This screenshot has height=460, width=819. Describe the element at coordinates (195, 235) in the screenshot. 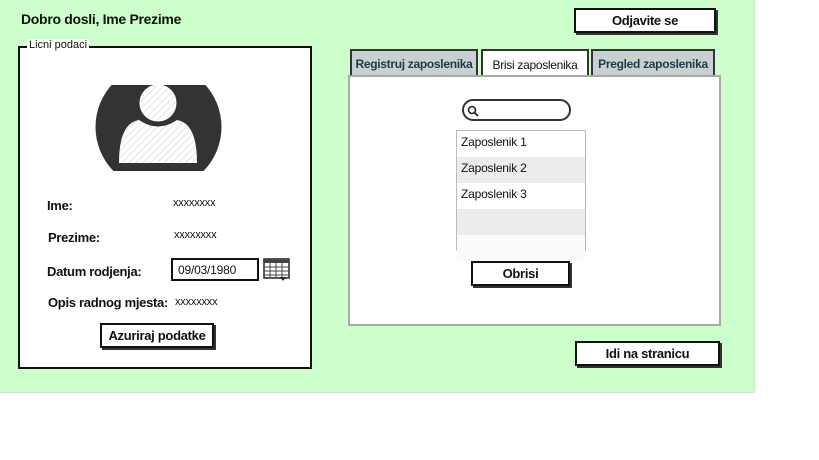

I see `prezime-value: xxxxxxxx` at that location.